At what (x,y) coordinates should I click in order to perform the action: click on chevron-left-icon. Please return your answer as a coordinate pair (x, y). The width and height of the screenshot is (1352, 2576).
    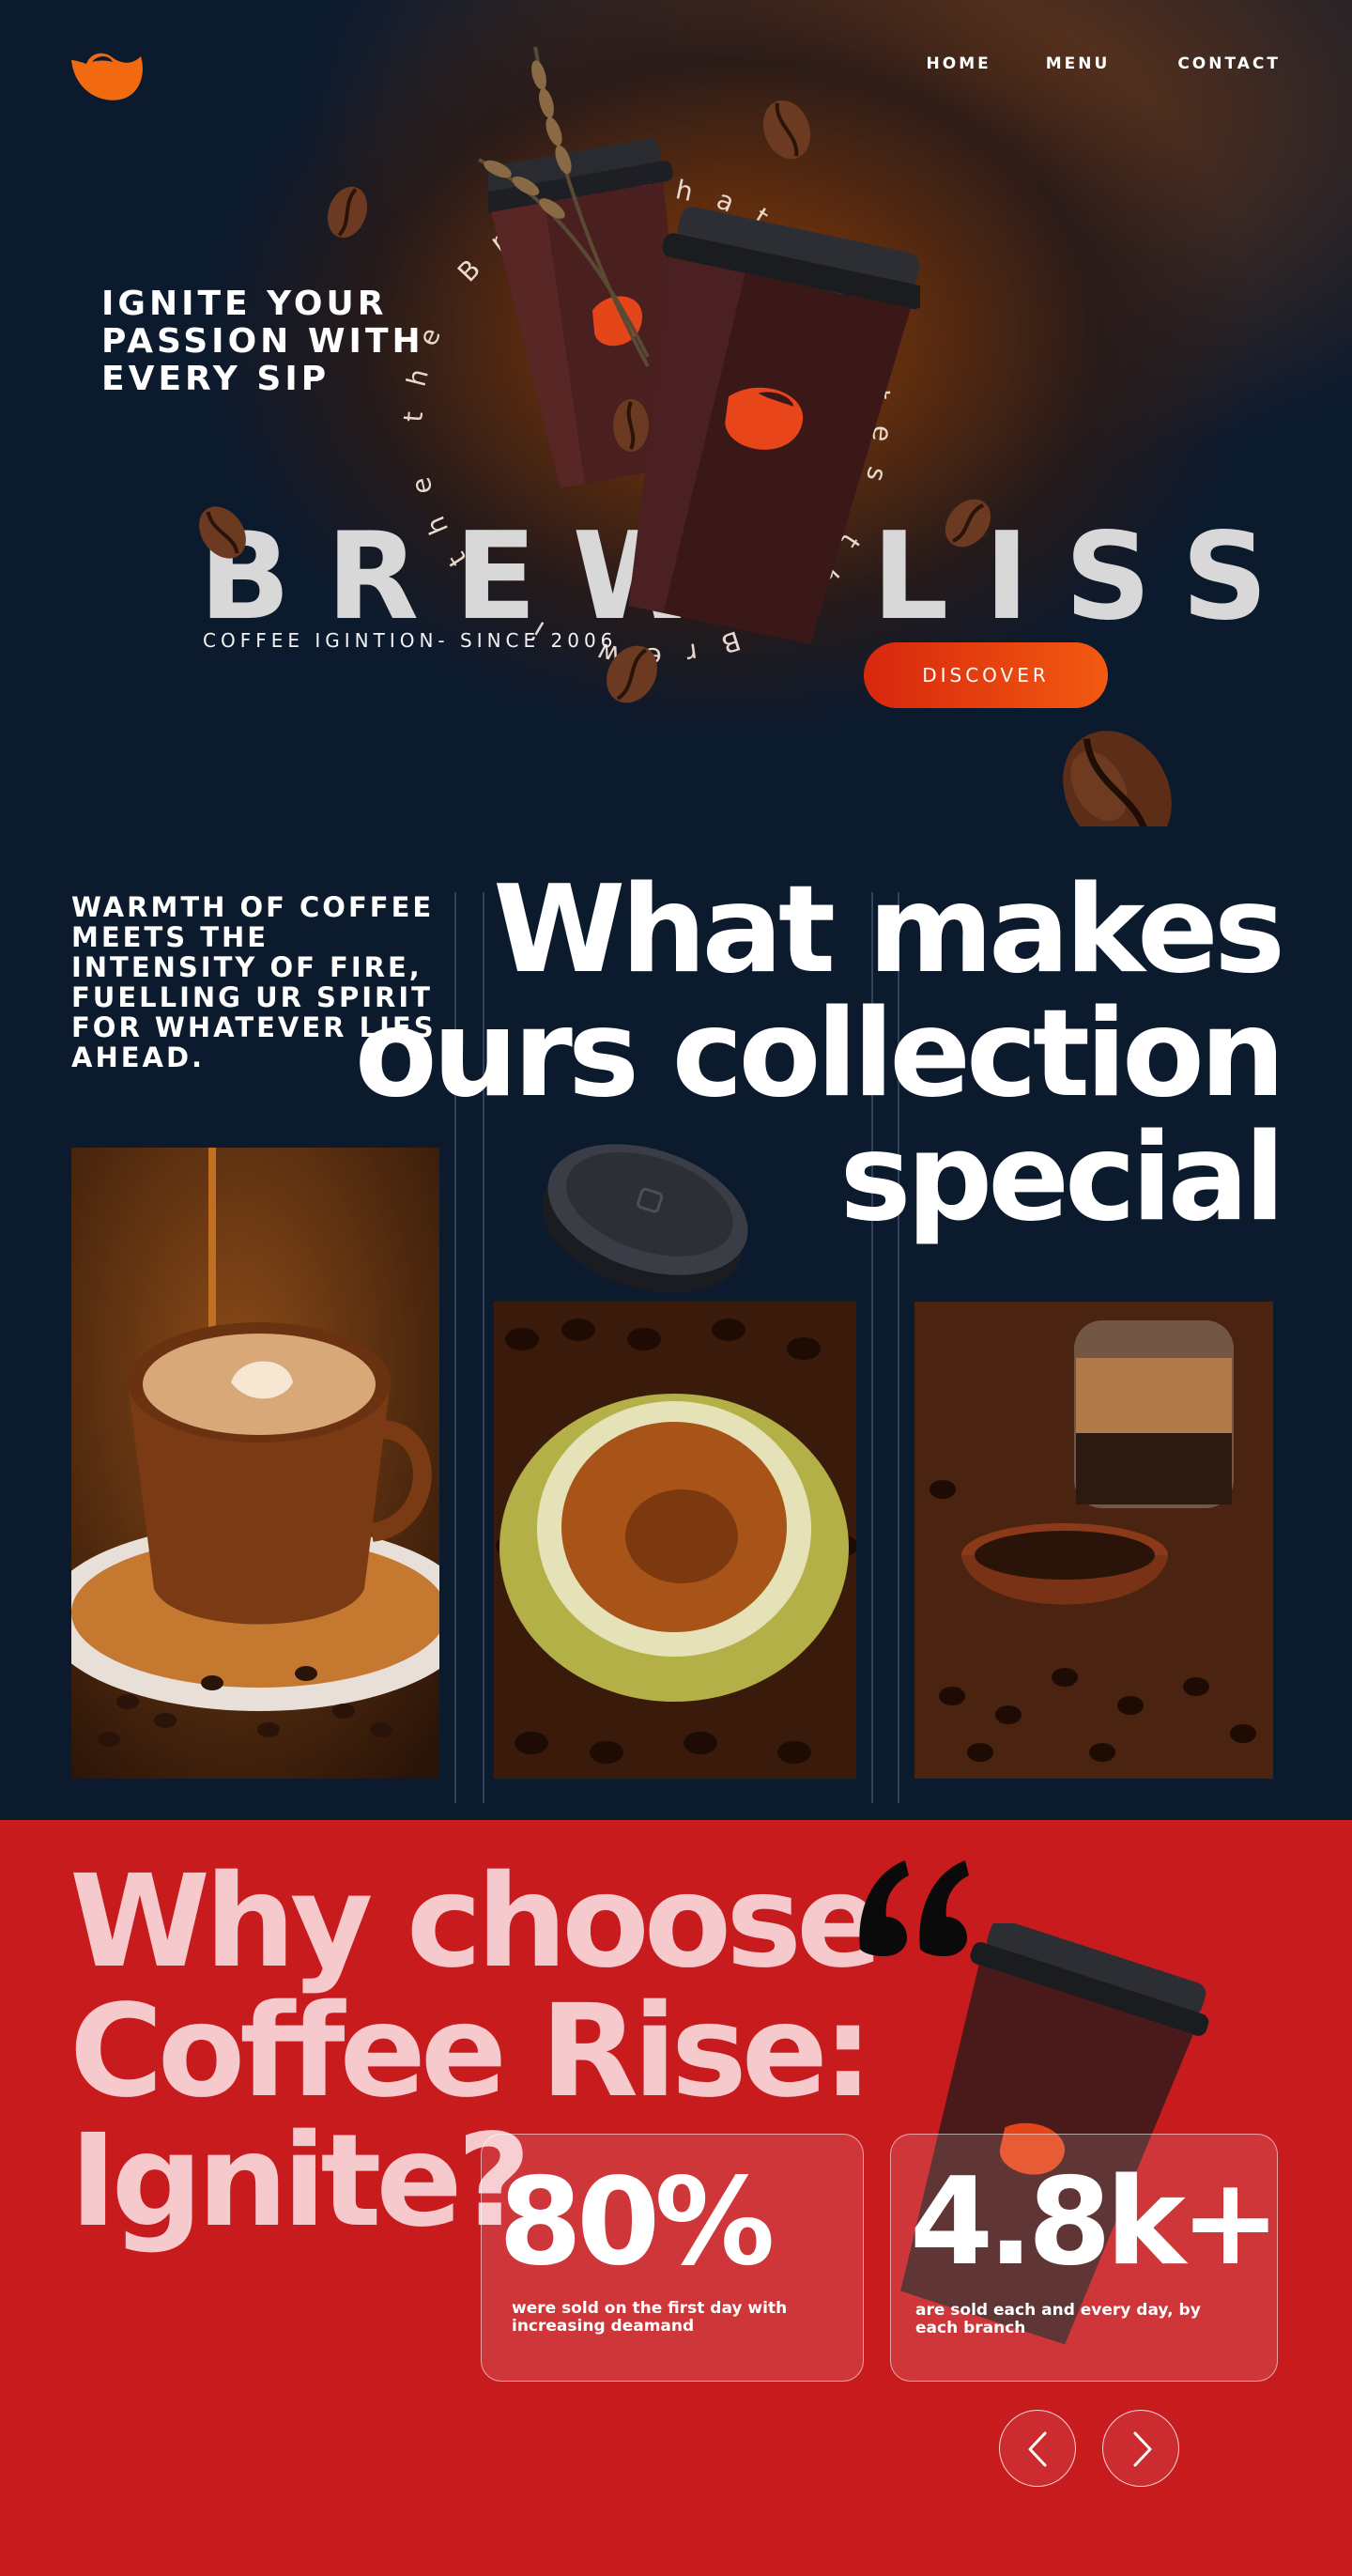
    Looking at the image, I should click on (1038, 2449).